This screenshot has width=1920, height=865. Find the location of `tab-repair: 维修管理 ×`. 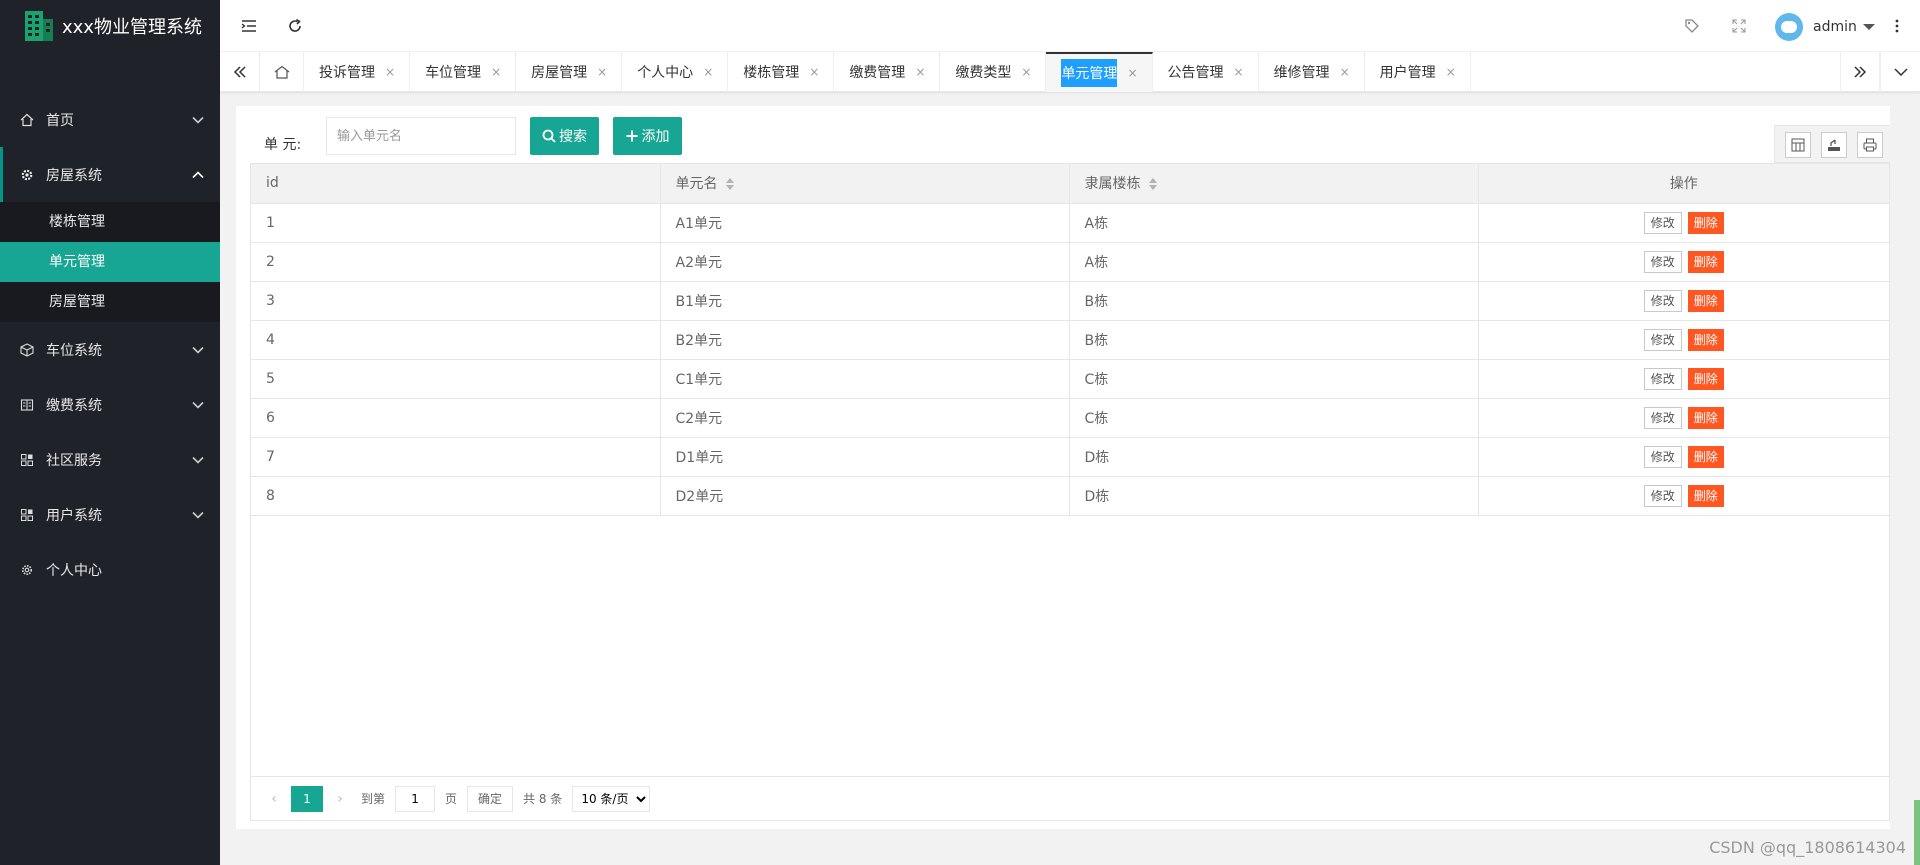

tab-repair: 维修管理 × is located at coordinates (1312, 72).